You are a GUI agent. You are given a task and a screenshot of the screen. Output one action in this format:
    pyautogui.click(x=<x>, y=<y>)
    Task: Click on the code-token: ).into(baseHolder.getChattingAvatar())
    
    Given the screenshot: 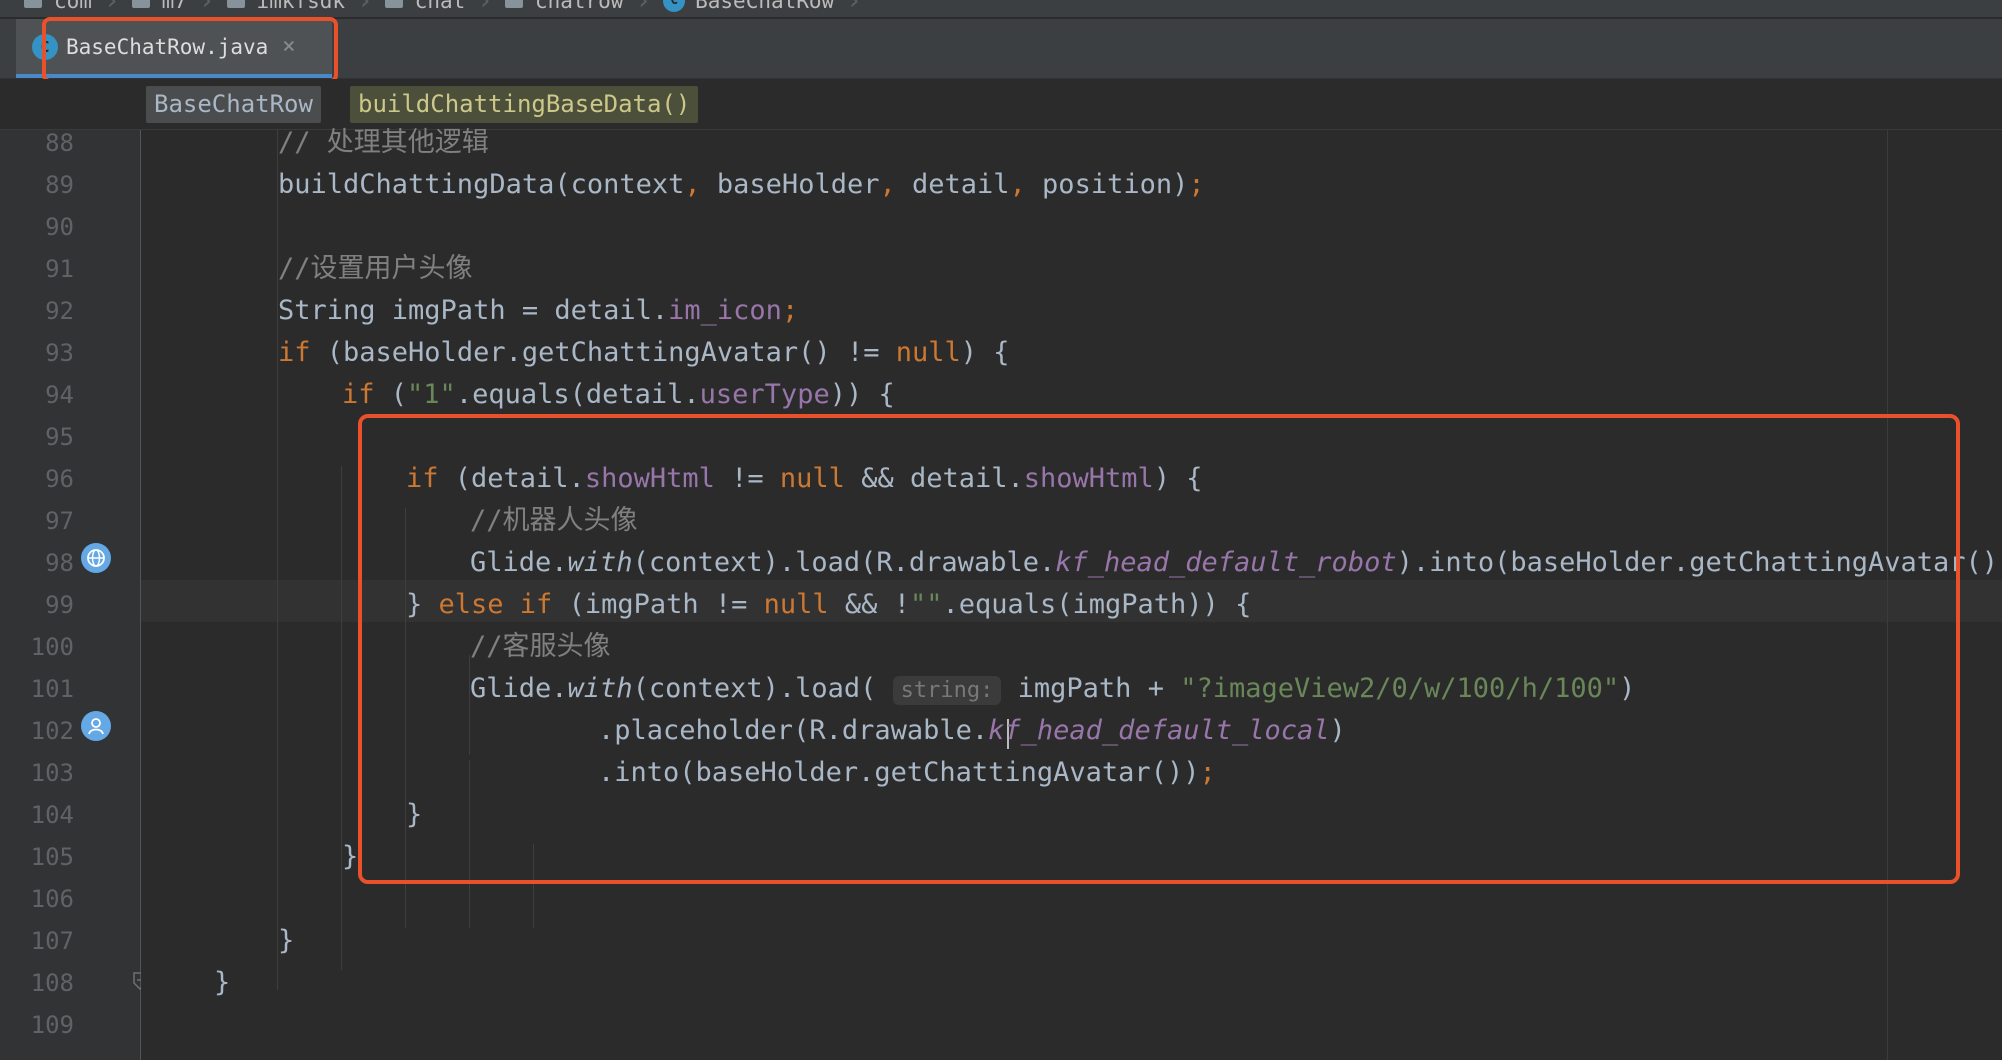 What is the action you would take?
    pyautogui.click(x=1699, y=562)
    